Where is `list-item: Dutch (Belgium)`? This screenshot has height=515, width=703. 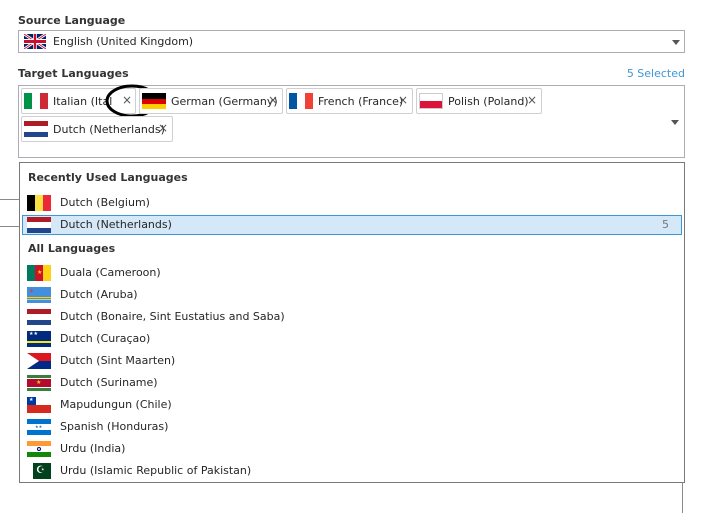 list-item: Dutch (Belgium) is located at coordinates (352, 203).